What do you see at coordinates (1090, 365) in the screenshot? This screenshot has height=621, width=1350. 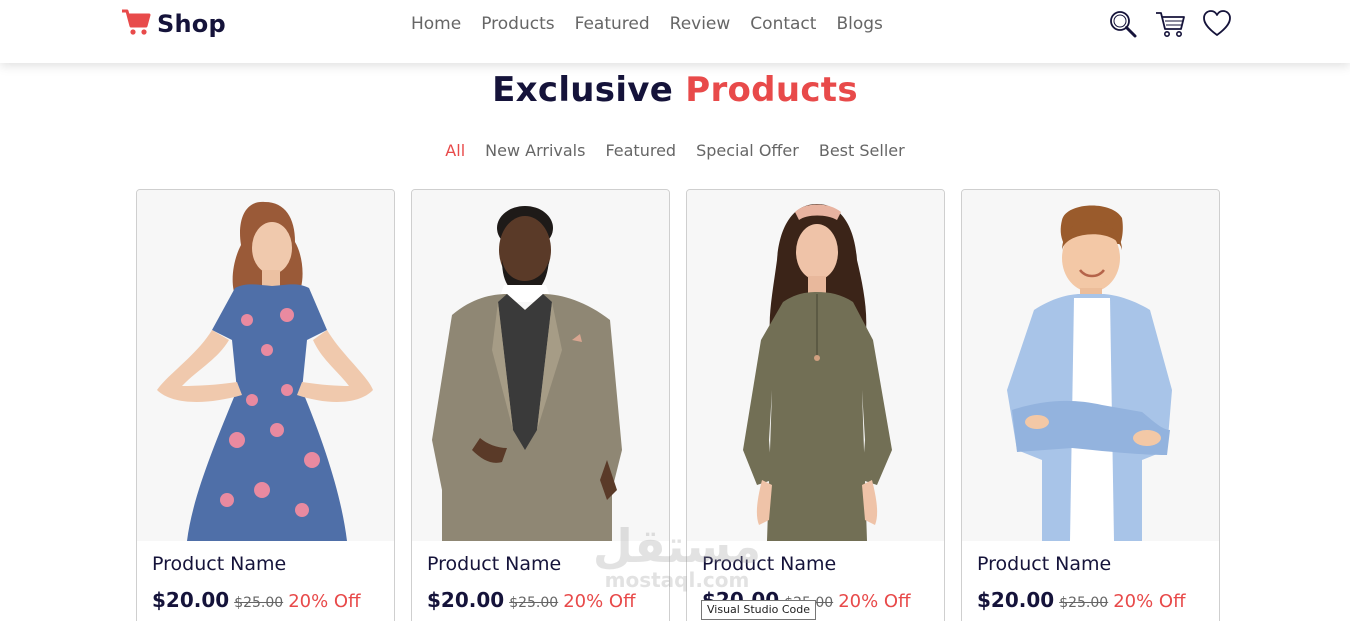 I see `boy-blue-shirt-photo` at bounding box center [1090, 365].